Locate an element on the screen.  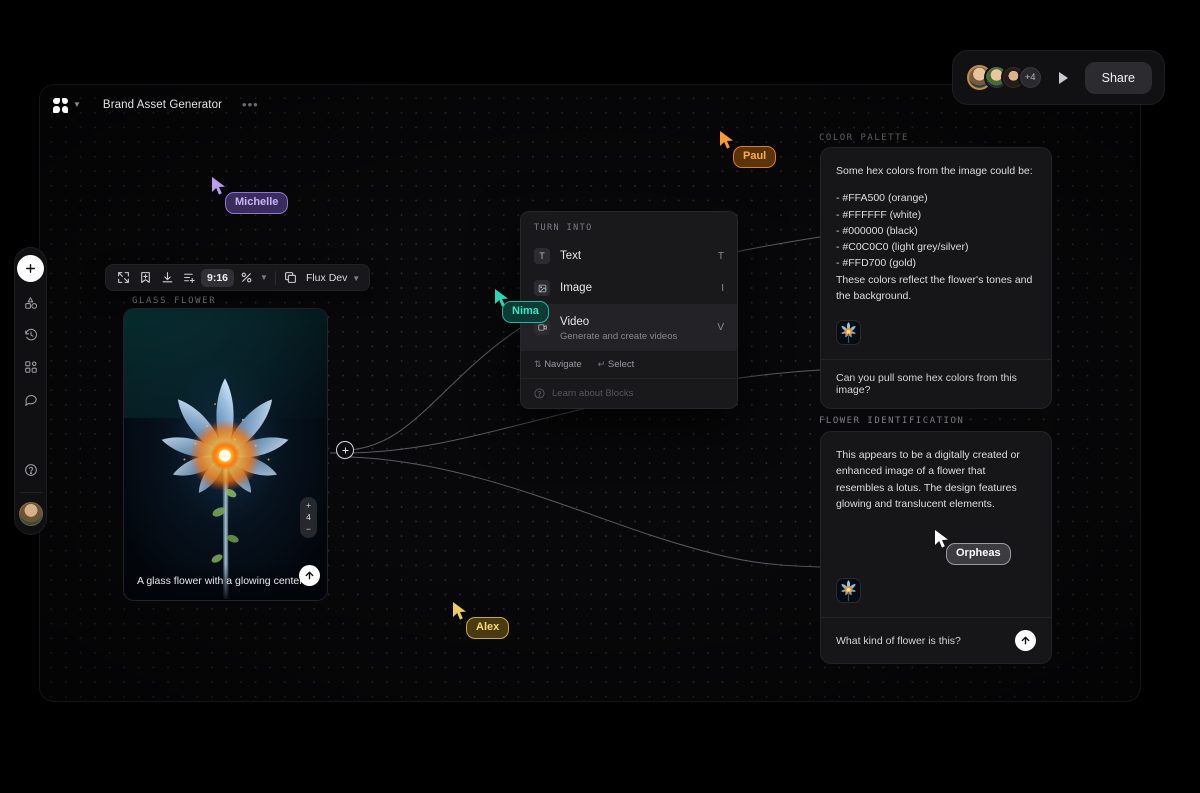
sidebar-item-help is located at coordinates (31, 470).